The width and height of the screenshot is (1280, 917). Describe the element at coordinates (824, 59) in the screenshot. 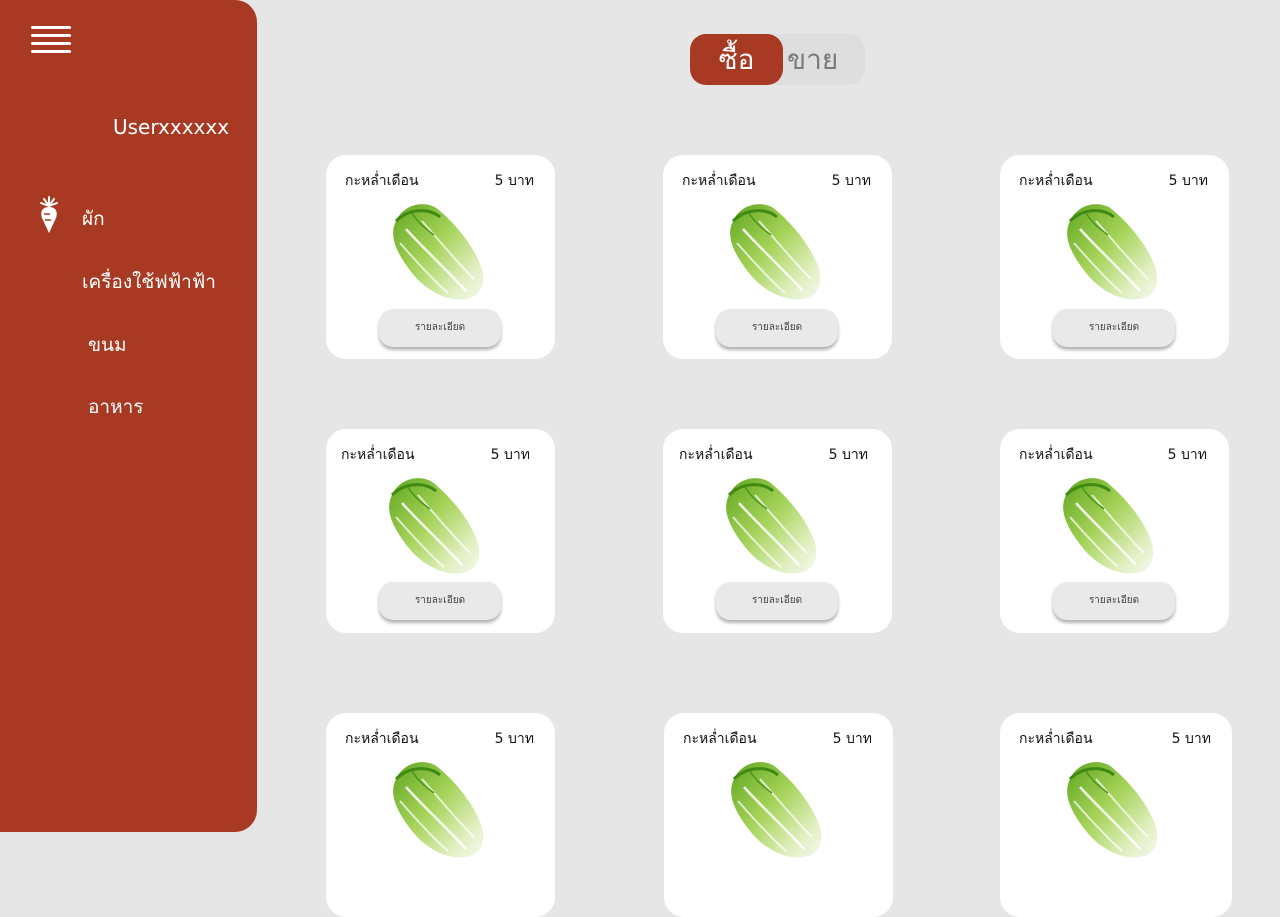

I see `sell-tab: ขาย` at that location.